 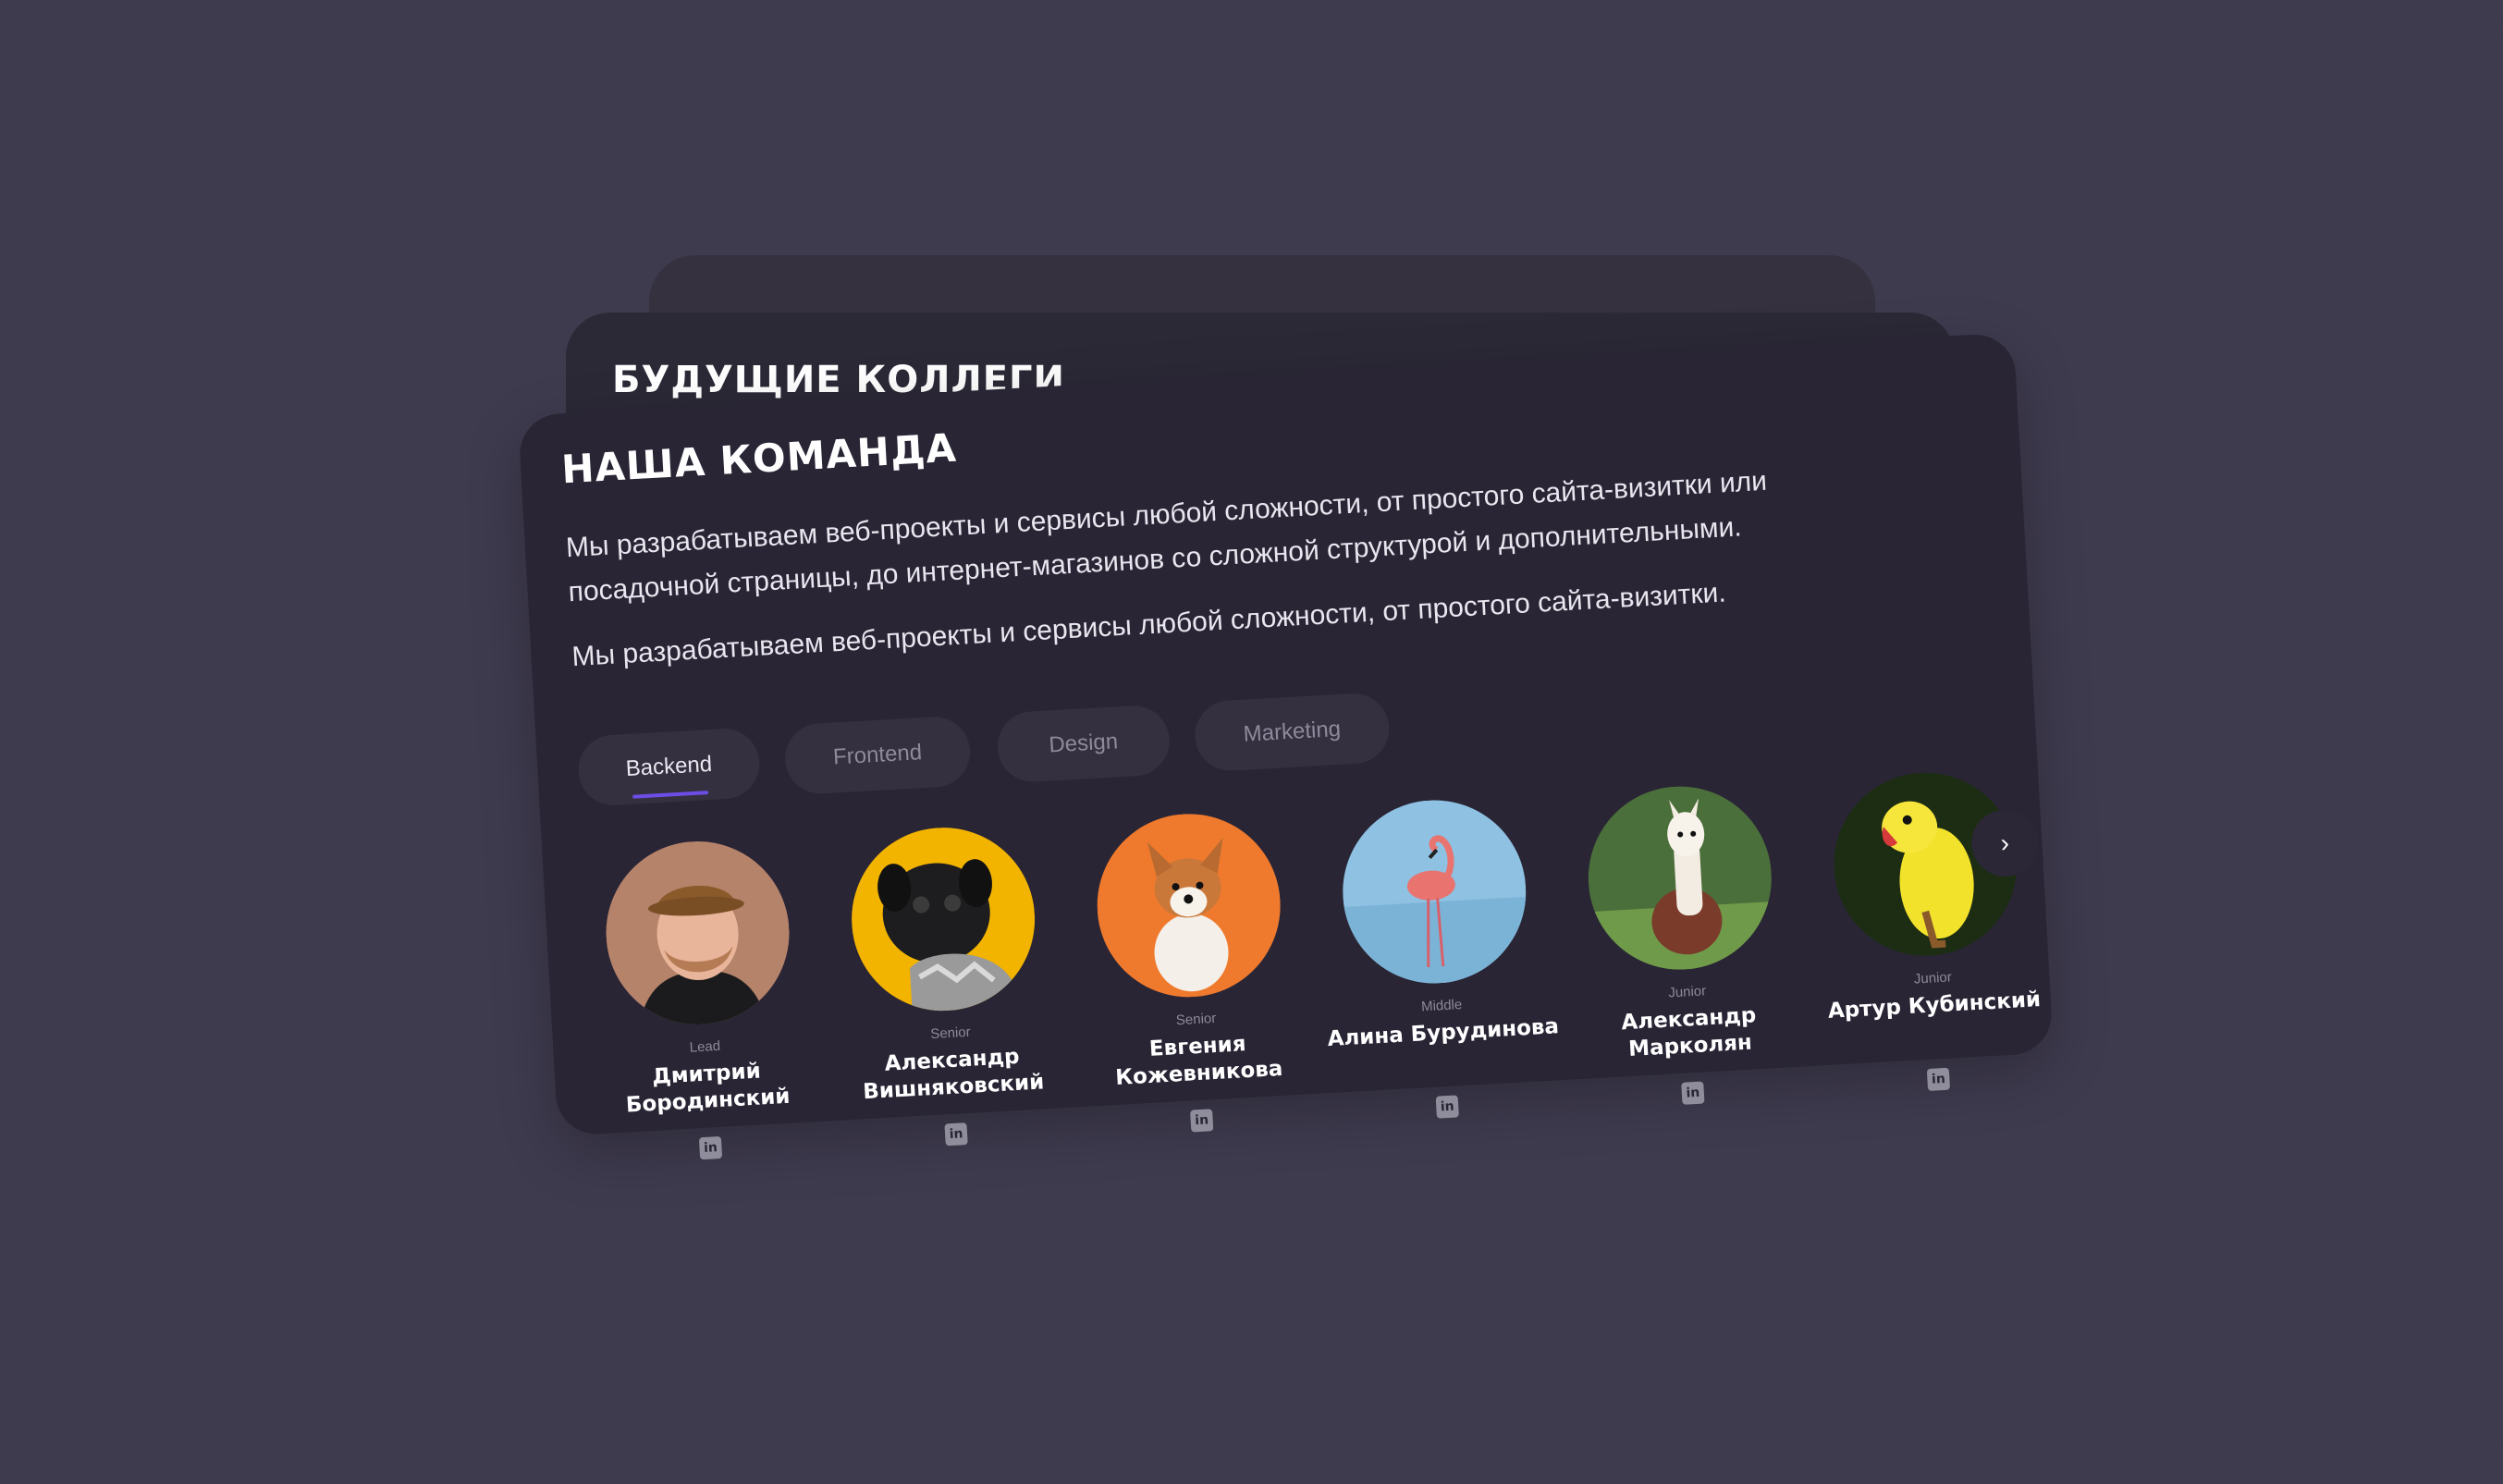 What do you see at coordinates (1198, 1061) in the screenshot?
I see `member-name: Евгения Кожевникова` at bounding box center [1198, 1061].